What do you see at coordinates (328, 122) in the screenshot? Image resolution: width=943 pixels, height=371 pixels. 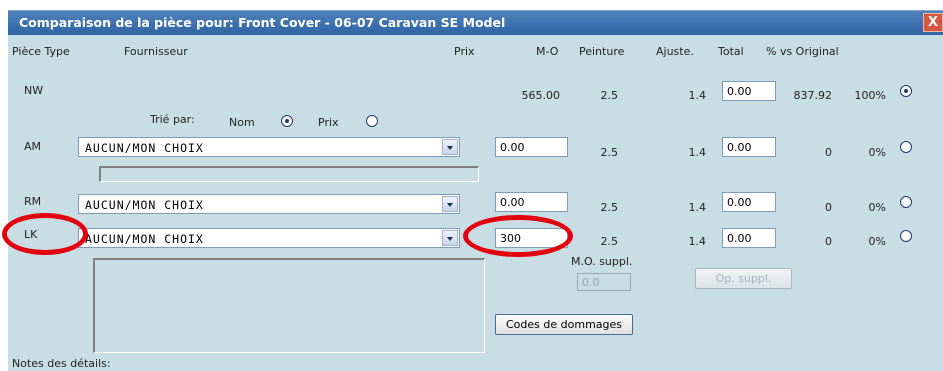 I see `sort-prix-label: Prix` at bounding box center [328, 122].